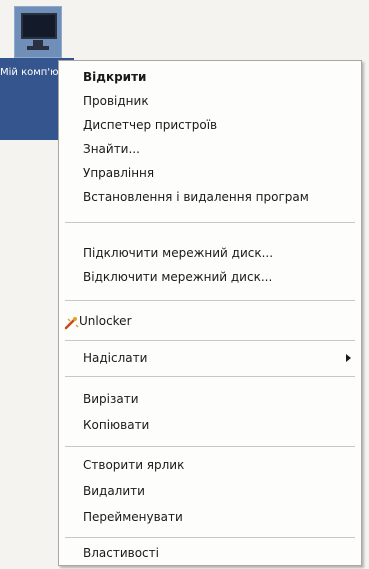 Image resolution: width=369 pixels, height=569 pixels. Describe the element at coordinates (210, 101) in the screenshot. I see `menu-item-explorer: Провідник` at that location.